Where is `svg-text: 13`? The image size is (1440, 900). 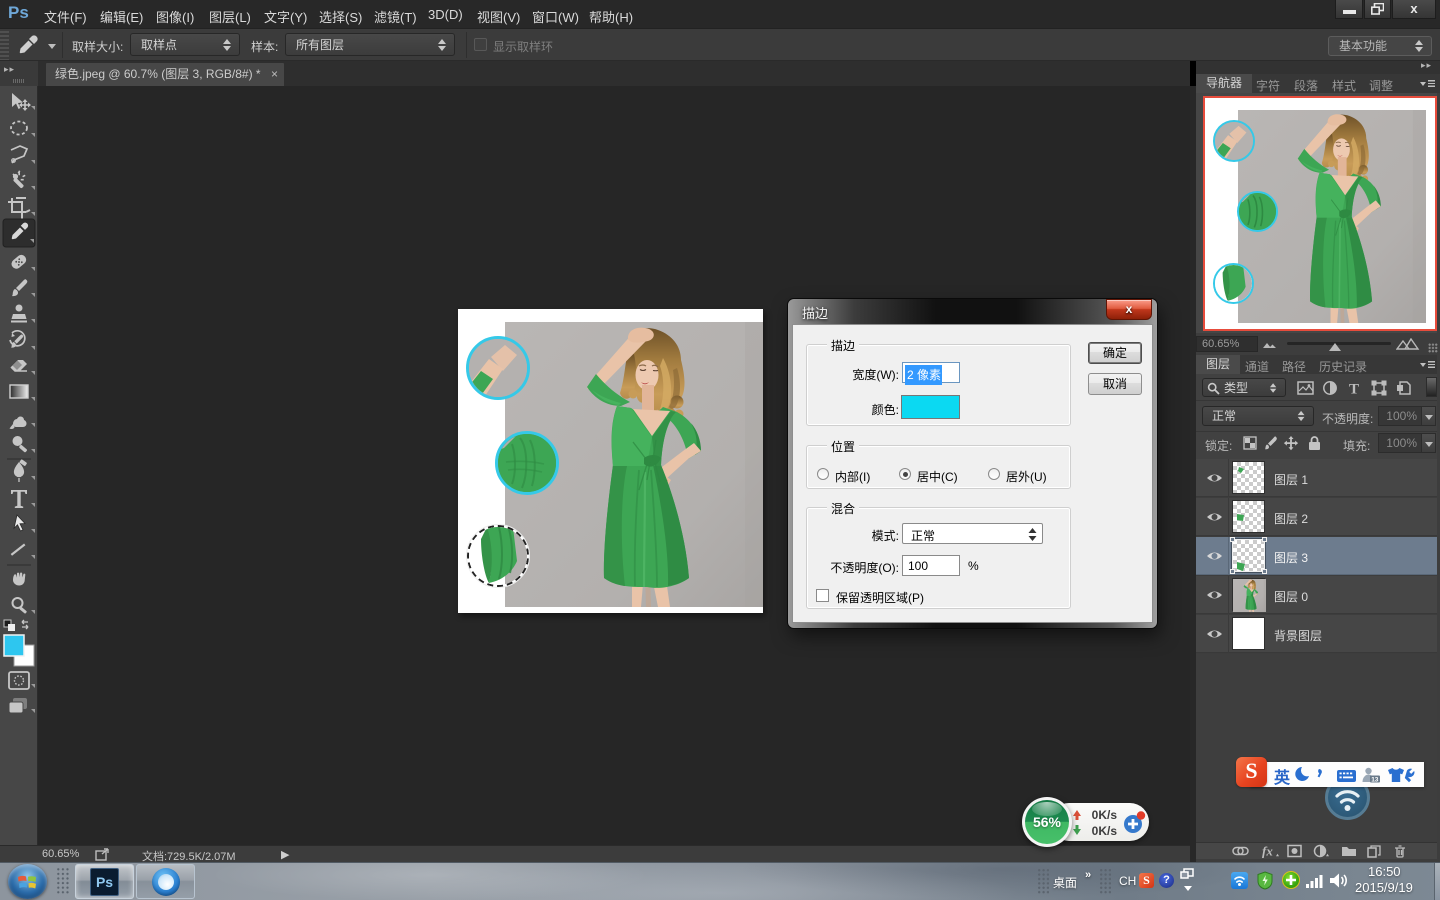 svg-text: 13 is located at coordinates (1375, 779).